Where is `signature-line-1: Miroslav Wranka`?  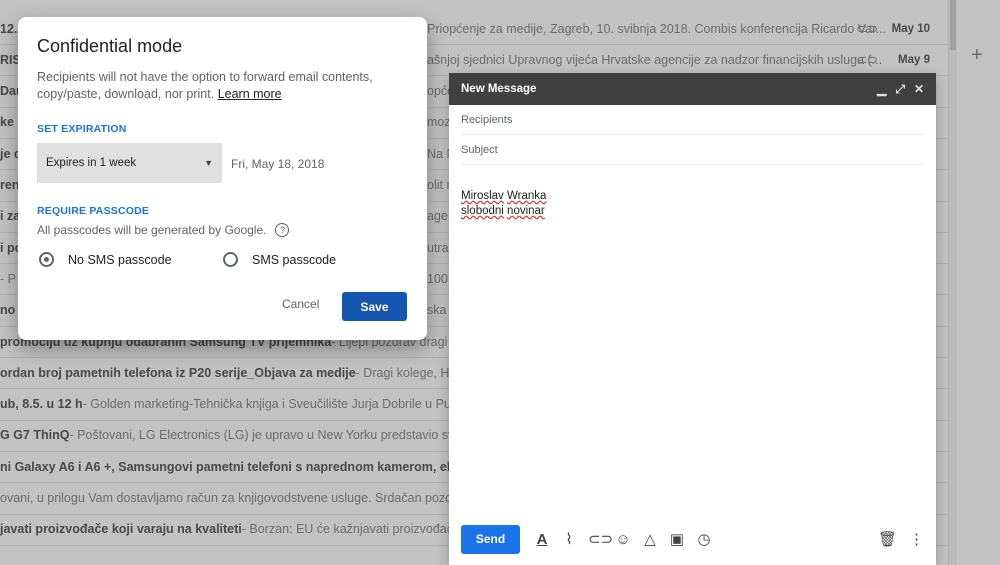 signature-line-1: Miroslav Wranka is located at coordinates (692, 196).